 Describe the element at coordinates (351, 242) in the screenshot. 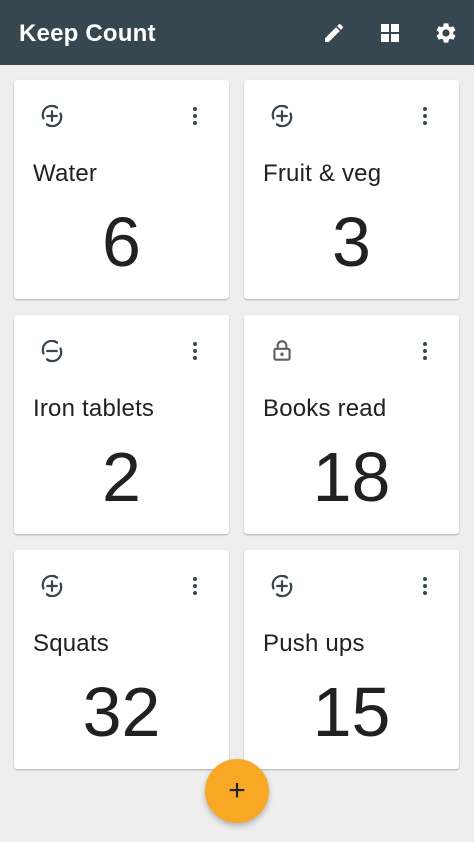

I see `counter-value: 3` at that location.